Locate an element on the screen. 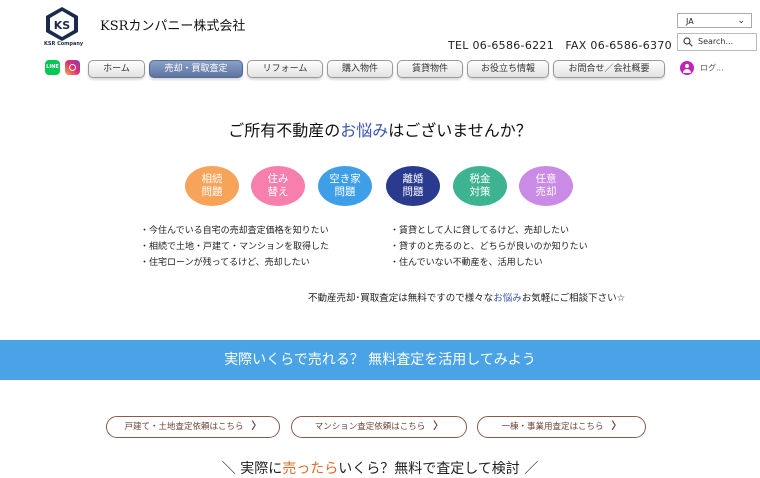 This screenshot has width=760, height=478. headline-part: ご所有不動産の is located at coordinates (284, 130).